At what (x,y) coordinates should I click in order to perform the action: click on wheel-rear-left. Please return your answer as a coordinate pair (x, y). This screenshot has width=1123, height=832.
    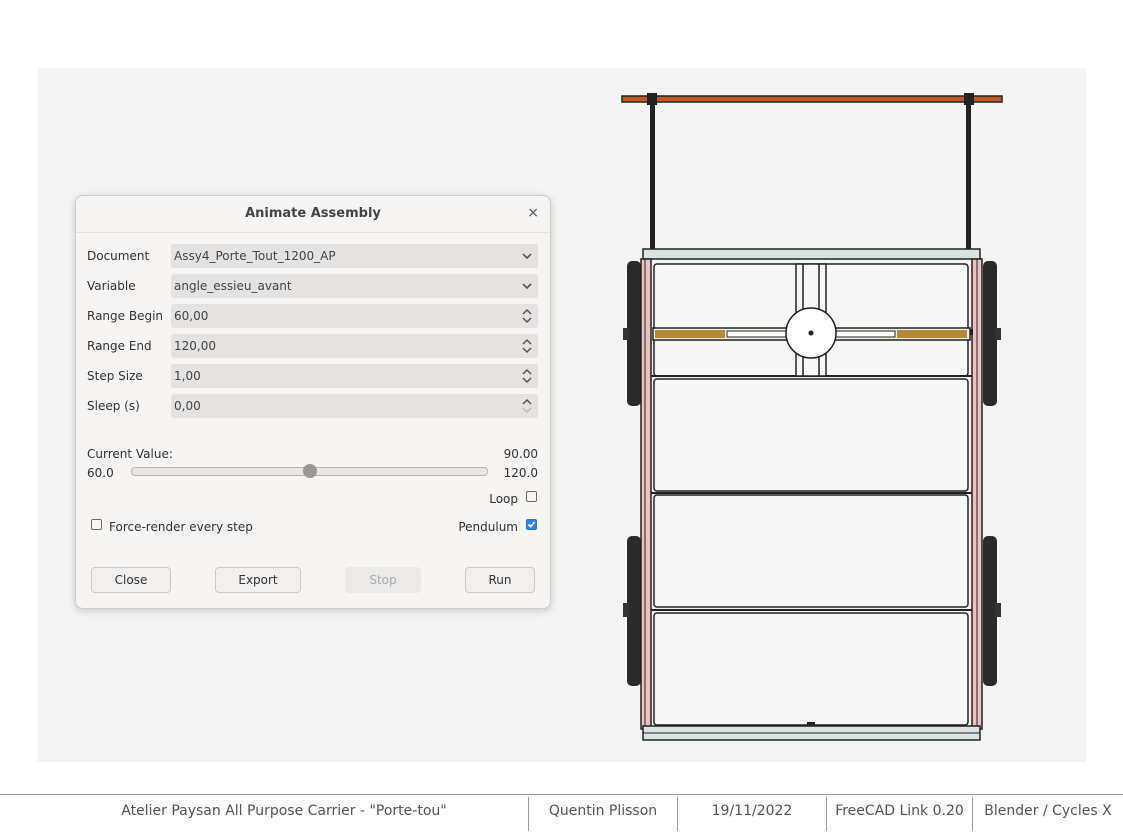
    Looking at the image, I should click on (634, 611).